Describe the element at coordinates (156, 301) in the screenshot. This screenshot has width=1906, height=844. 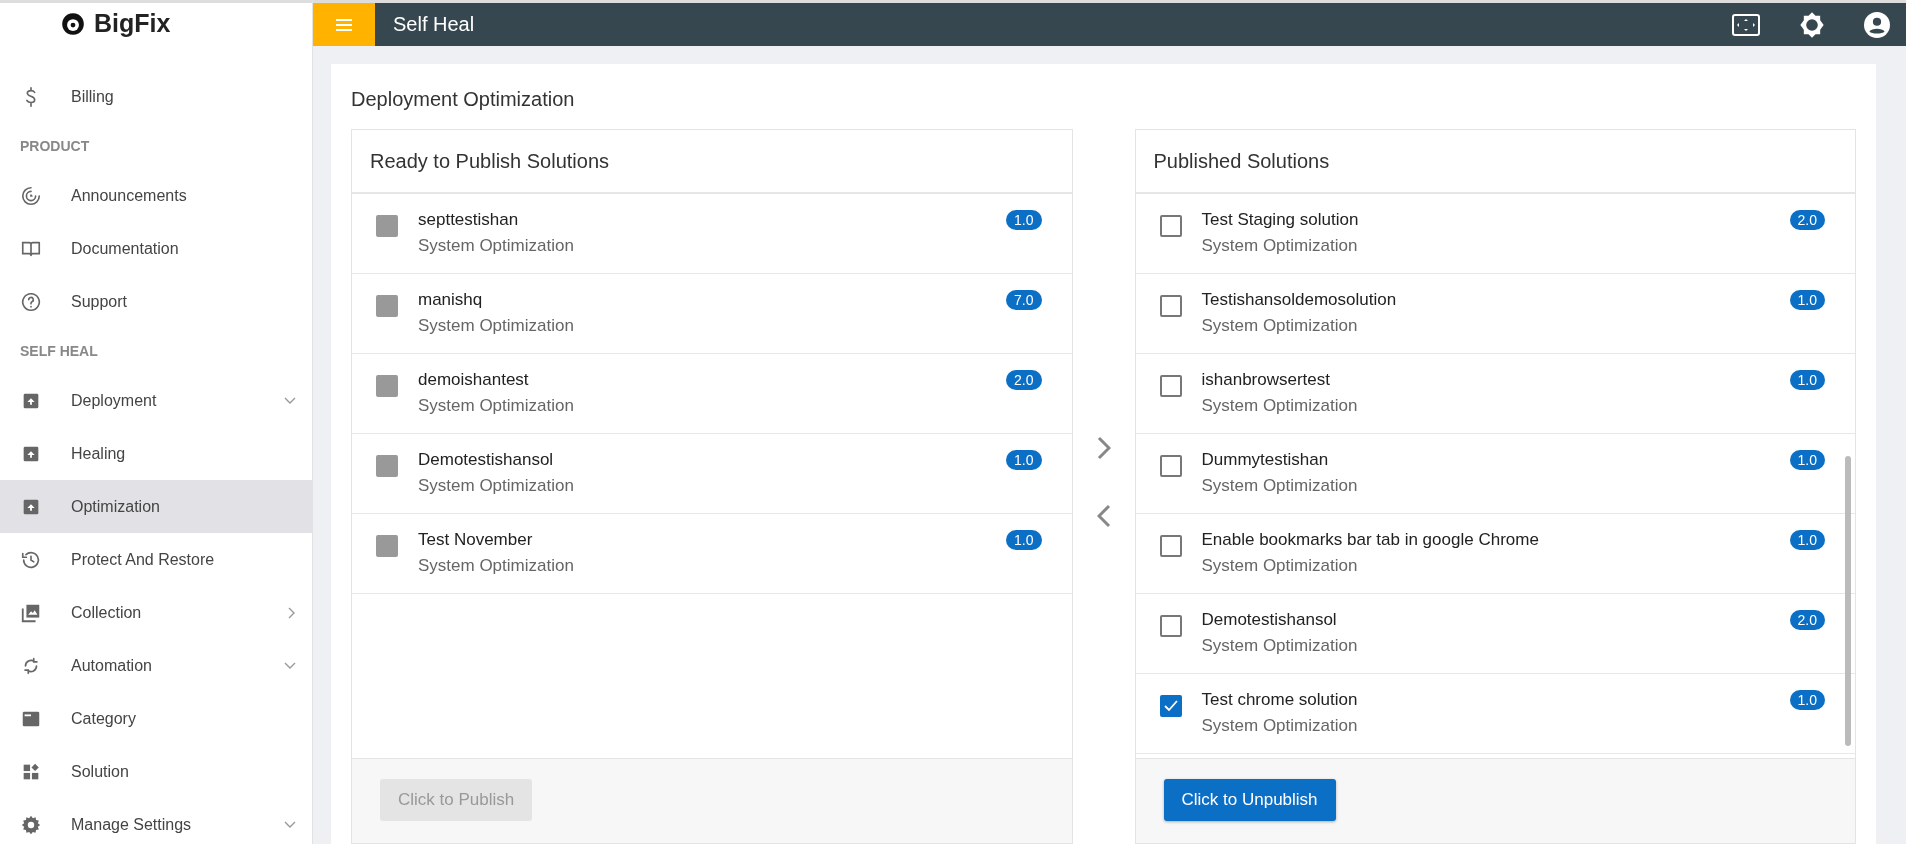
I see `sidebar-item: Support` at that location.